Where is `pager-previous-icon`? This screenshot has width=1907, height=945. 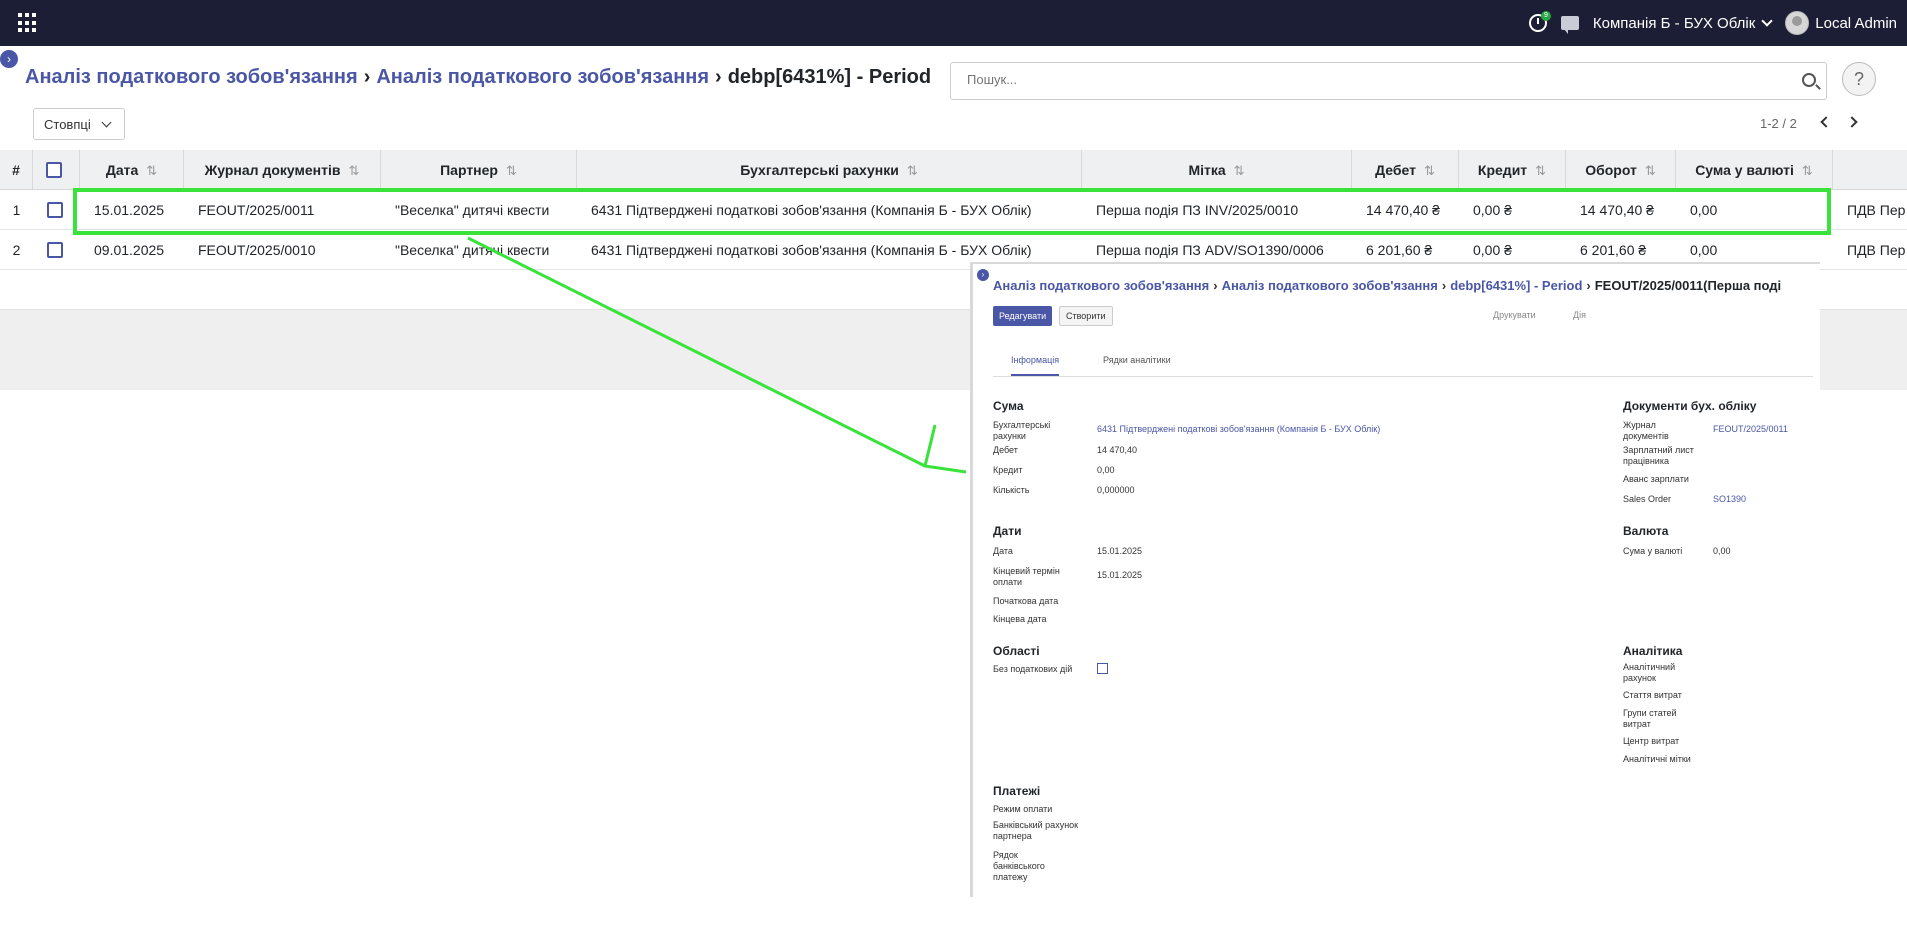
pager-previous-icon is located at coordinates (1826, 122).